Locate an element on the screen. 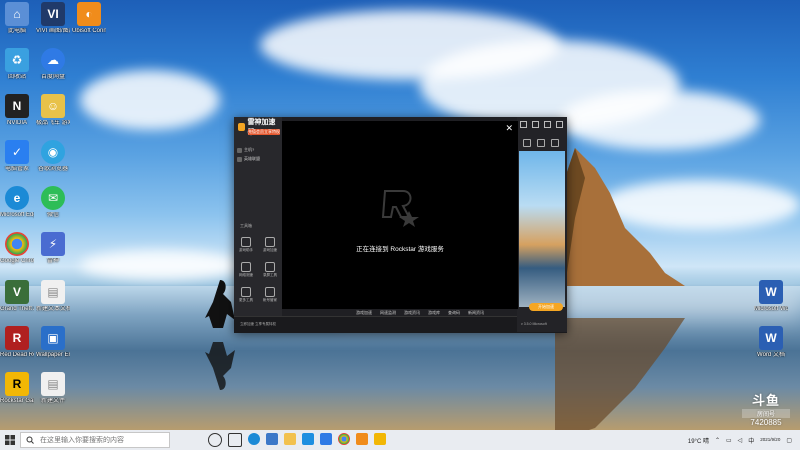 The width and height of the screenshot is (800, 450). desktop-icon-new-file: ▤ 新建文件 is located at coordinates (53, 388).